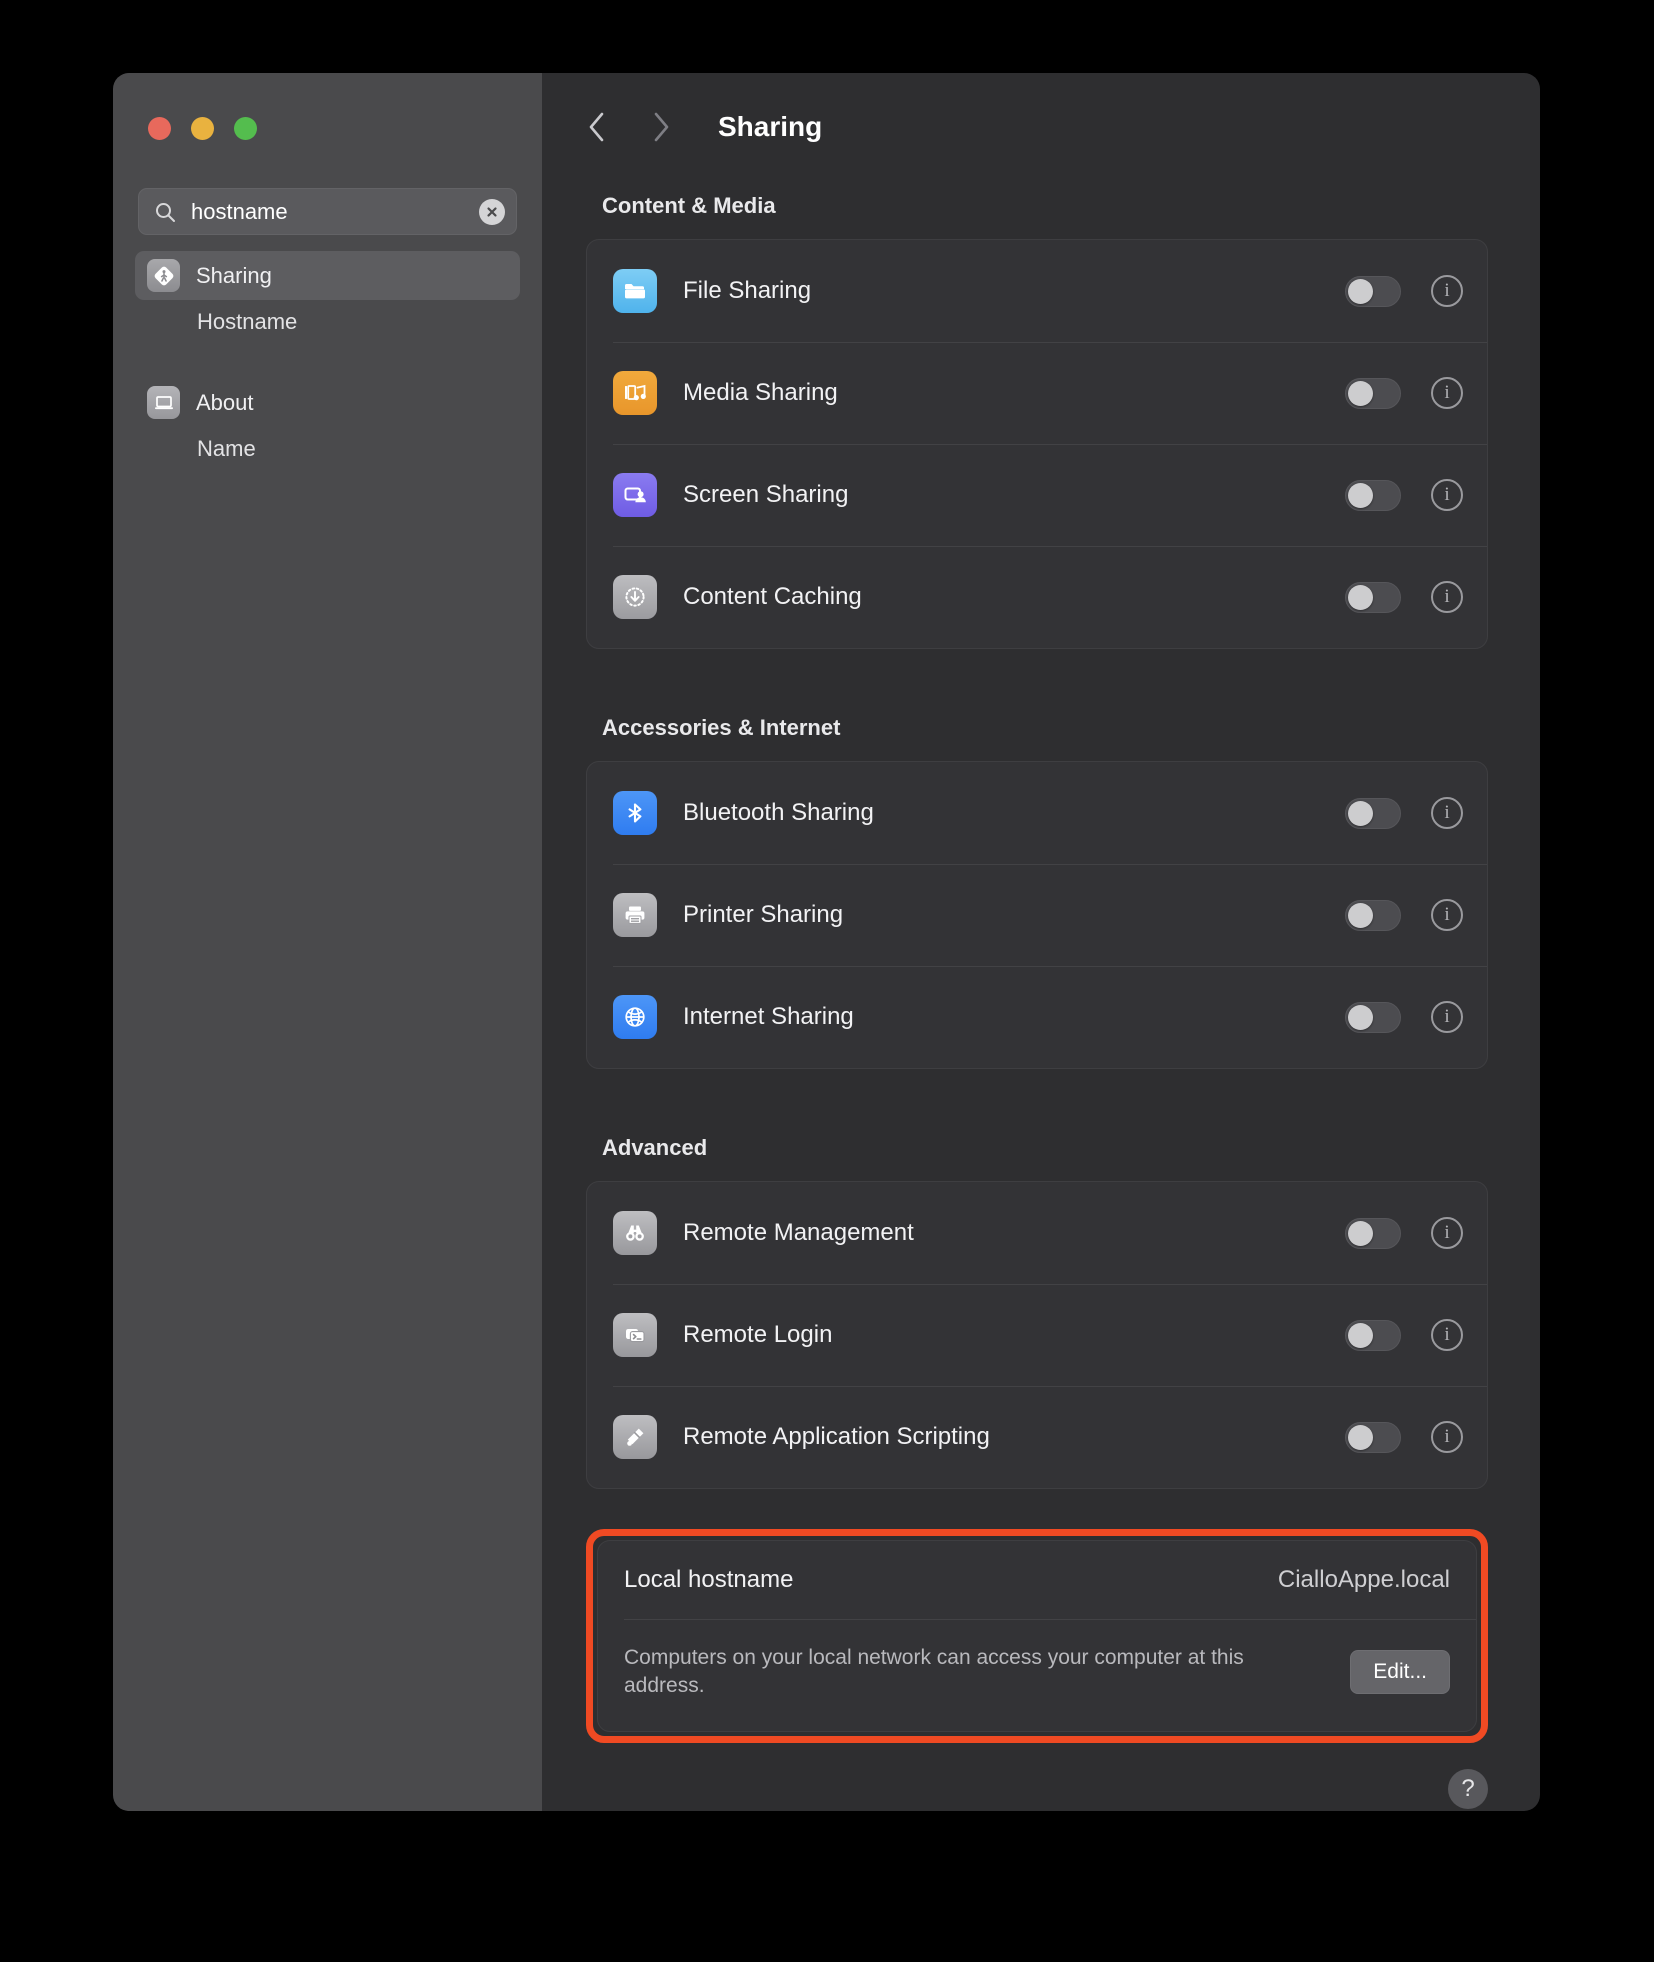  Describe the element at coordinates (635, 1017) in the screenshot. I see `globe-icon` at that location.